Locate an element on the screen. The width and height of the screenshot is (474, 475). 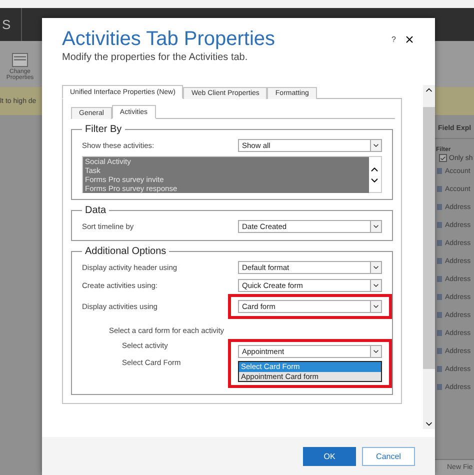
form-icon is located at coordinates (20, 60).